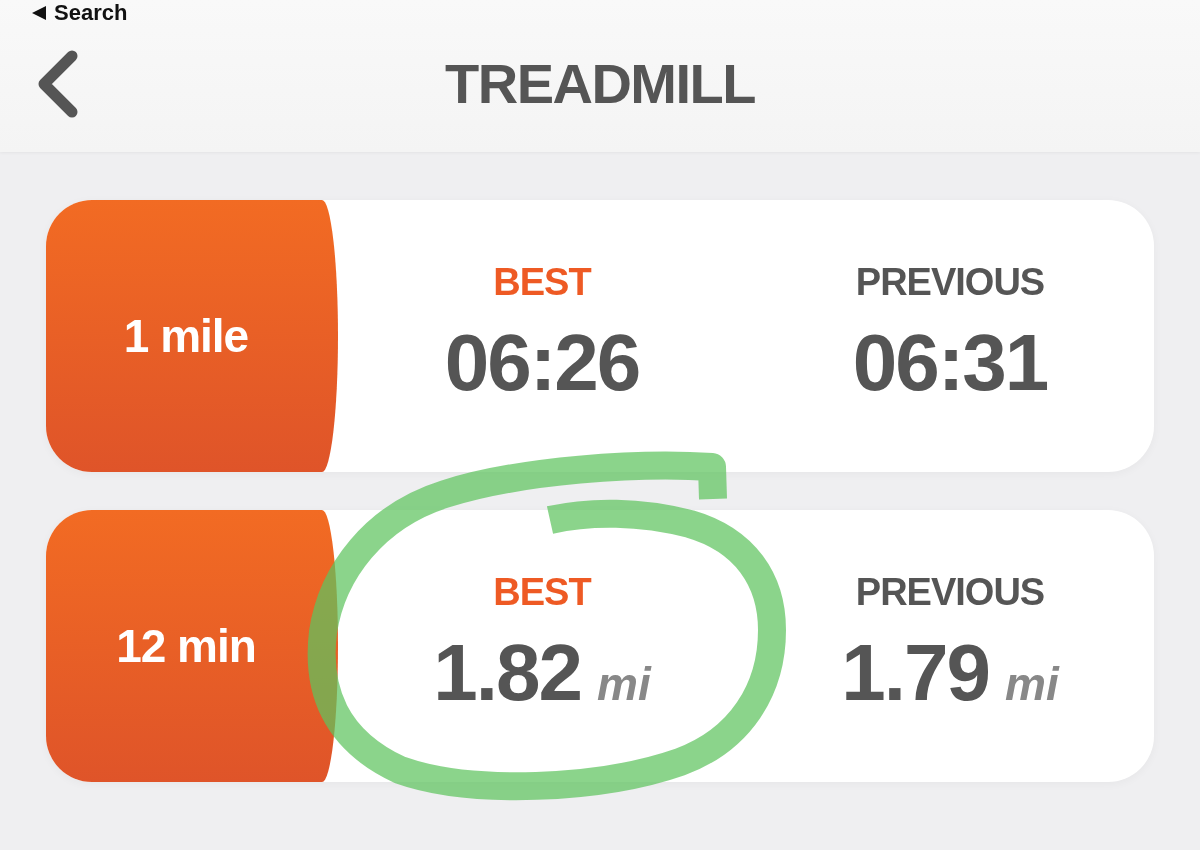 This screenshot has height=850, width=1200. Describe the element at coordinates (950, 363) in the screenshot. I see `stat-value: 06:31` at that location.